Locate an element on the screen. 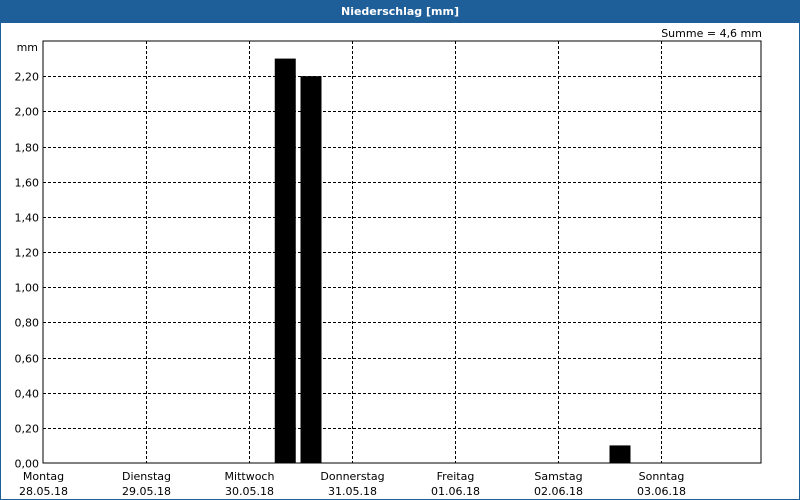 The height and width of the screenshot is (500, 800). y-tick-label: 2,00 is located at coordinates (27, 112).